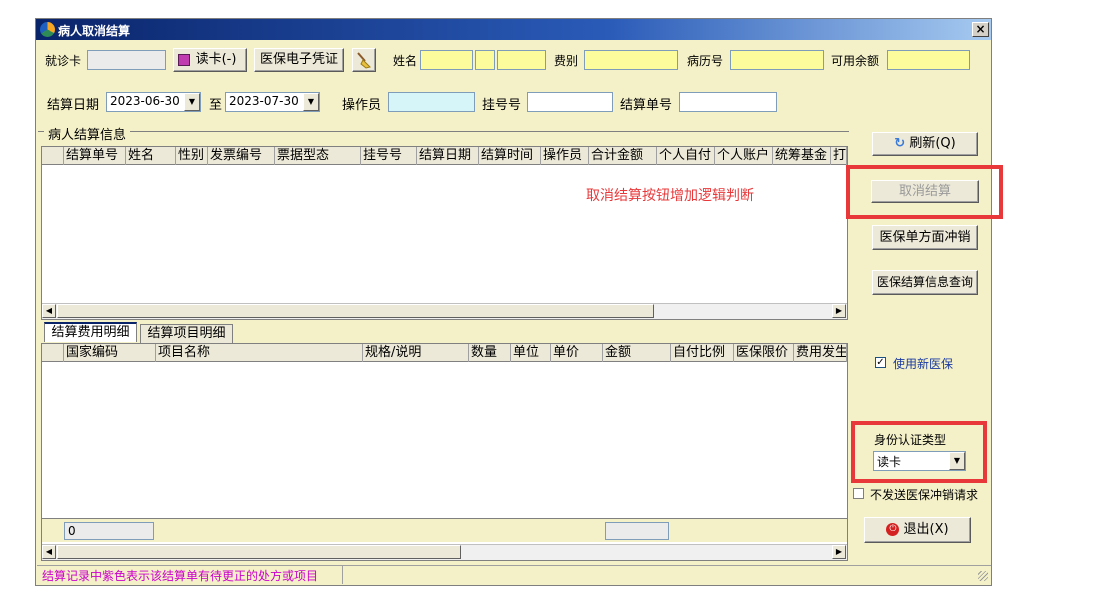 The height and width of the screenshot is (599, 1115). I want to click on use-new-insurance-label: 使用新医保, so click(923, 364).